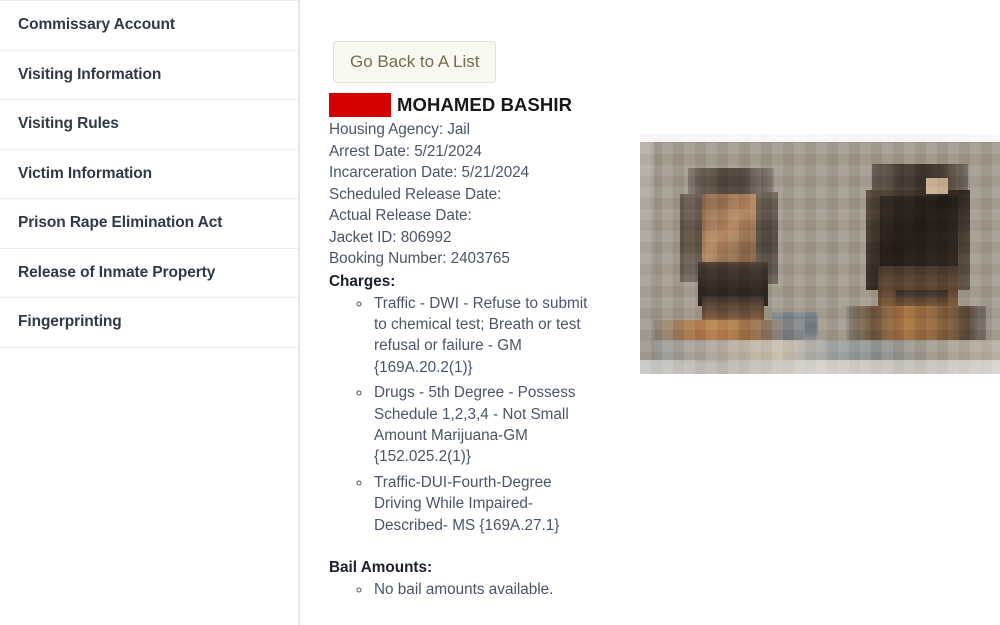 The height and width of the screenshot is (625, 1000). I want to click on sidebar-item-label: Fingerprinting, so click(70, 322).